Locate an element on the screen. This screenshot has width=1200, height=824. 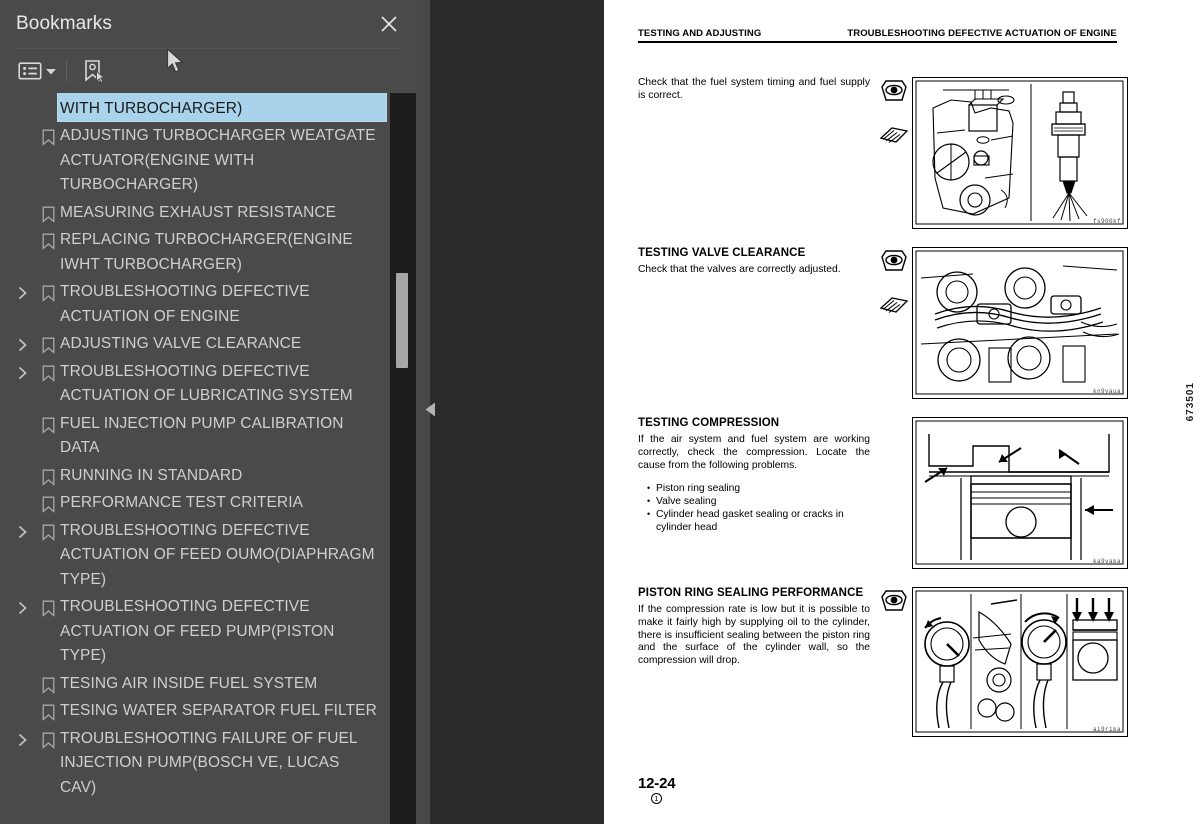
bookmark-label: ADJUSTING VALVE CLEARANCE is located at coordinates (181, 343).